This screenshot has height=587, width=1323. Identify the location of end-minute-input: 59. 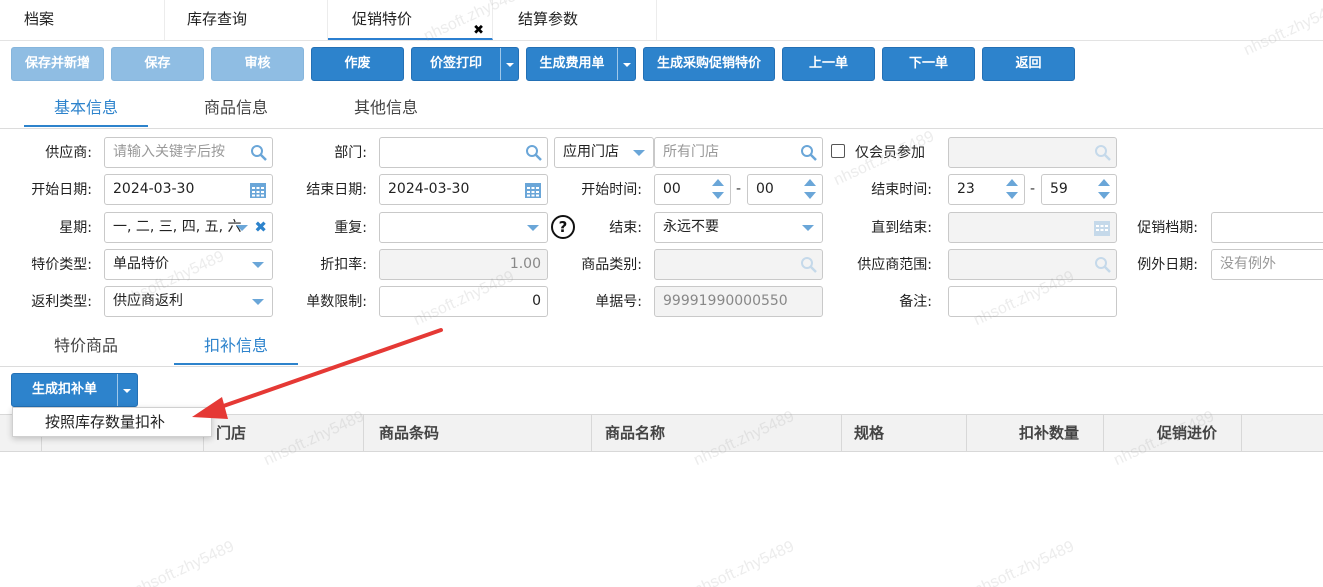
(1079, 189).